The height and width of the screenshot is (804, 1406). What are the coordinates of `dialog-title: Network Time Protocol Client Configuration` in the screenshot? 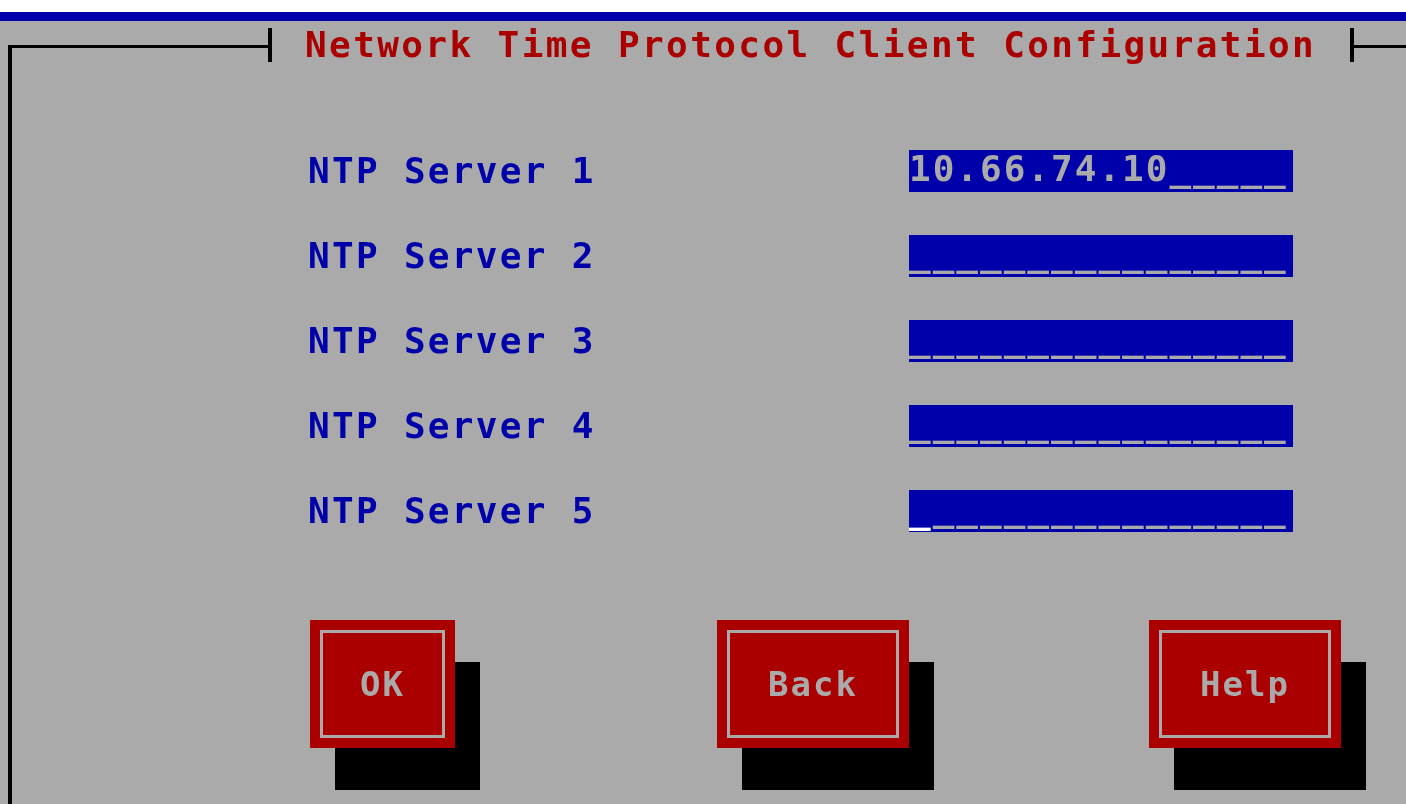 It's located at (811, 45).